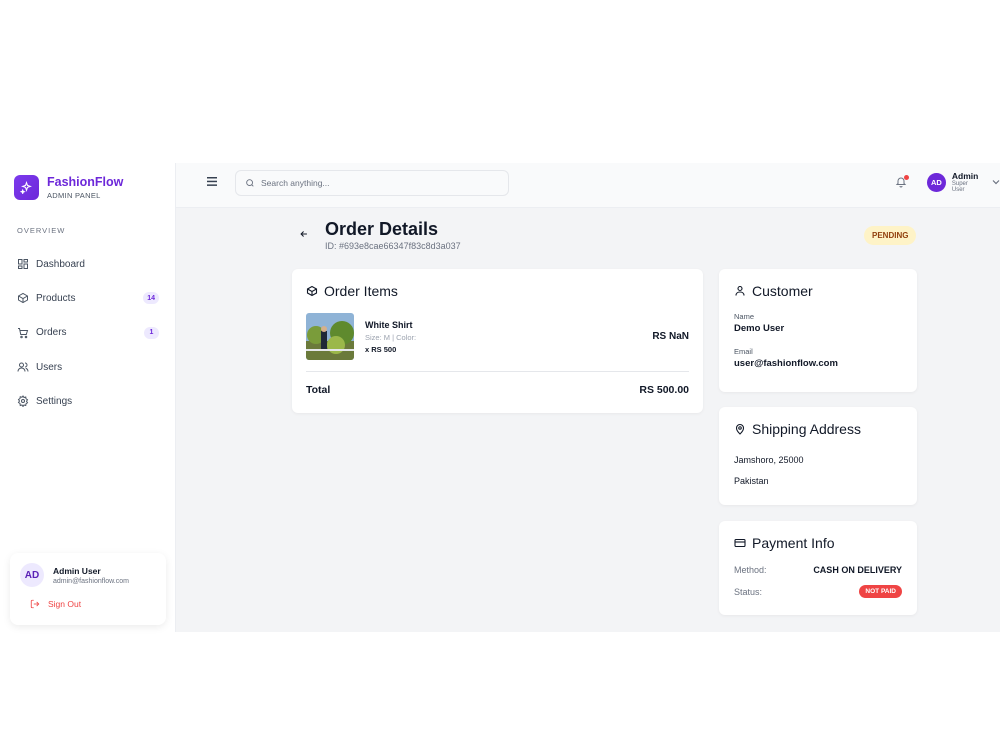 The height and width of the screenshot is (750, 1000). I want to click on email-label: Email, so click(743, 351).